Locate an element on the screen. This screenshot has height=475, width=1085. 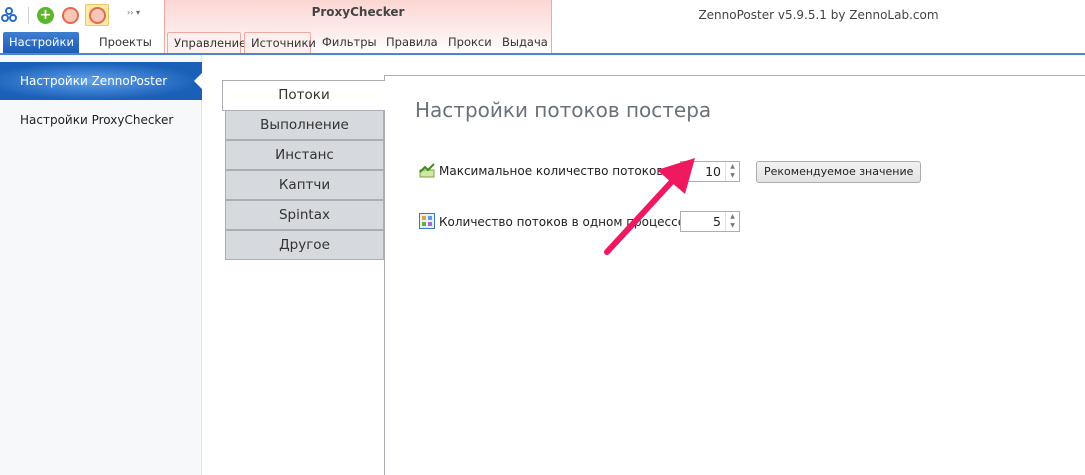
tab-threads: Потоки is located at coordinates (303, 95).